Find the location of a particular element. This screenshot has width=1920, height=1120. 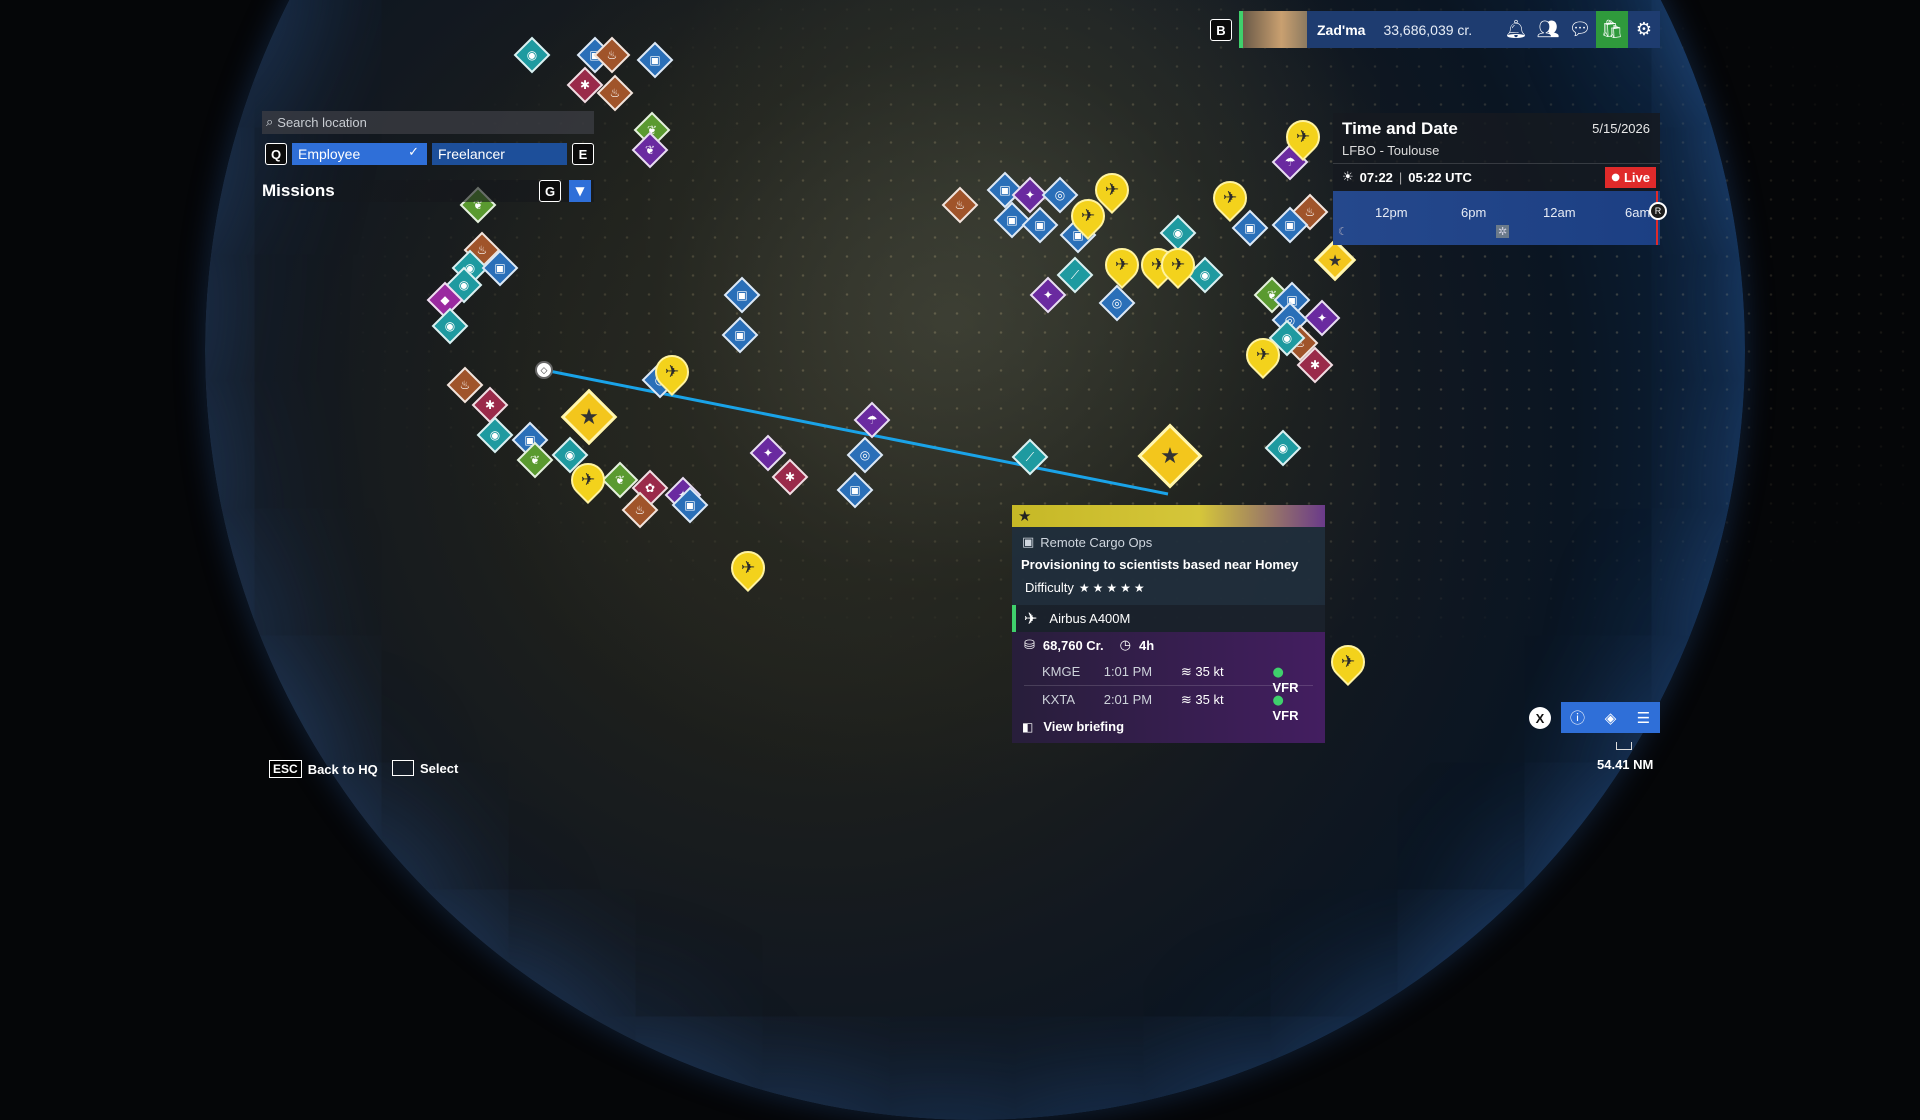

filter-settings-icon: ☰ is located at coordinates (1643, 717).